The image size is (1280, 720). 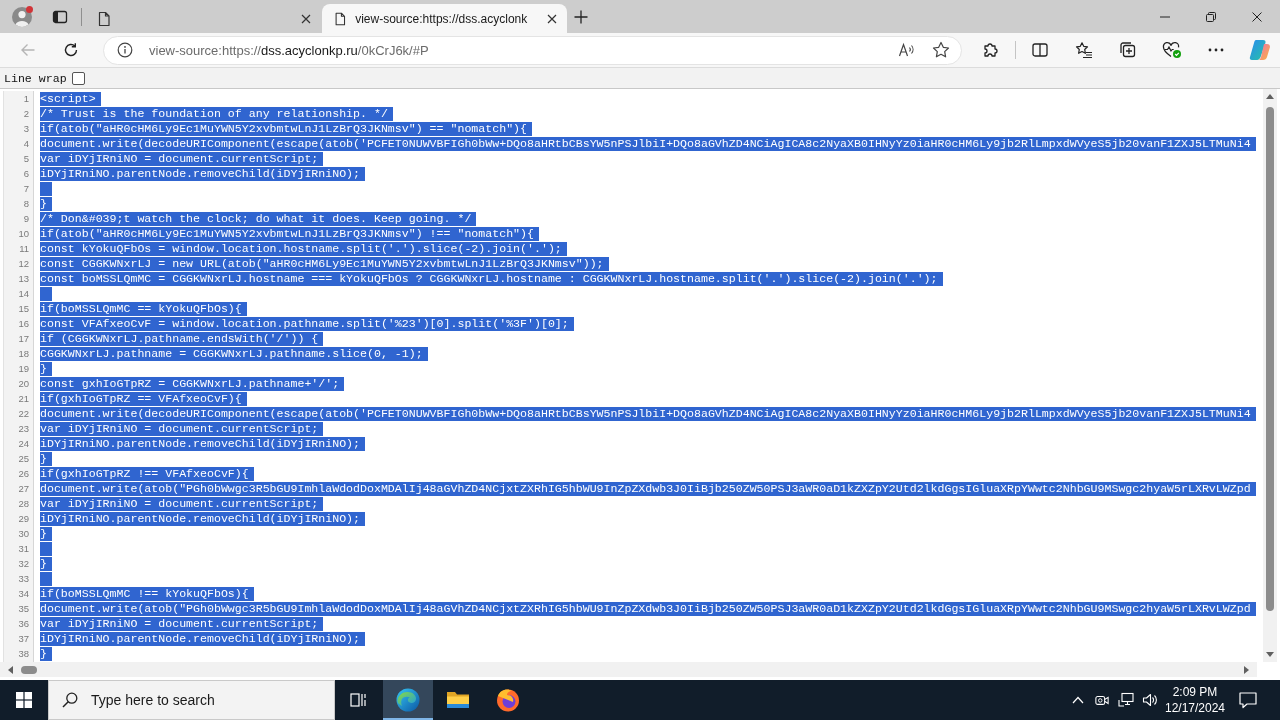 What do you see at coordinates (1195, 700) in the screenshot?
I see `taskbar-clock: 2:09 PM 12/17/2024` at bounding box center [1195, 700].